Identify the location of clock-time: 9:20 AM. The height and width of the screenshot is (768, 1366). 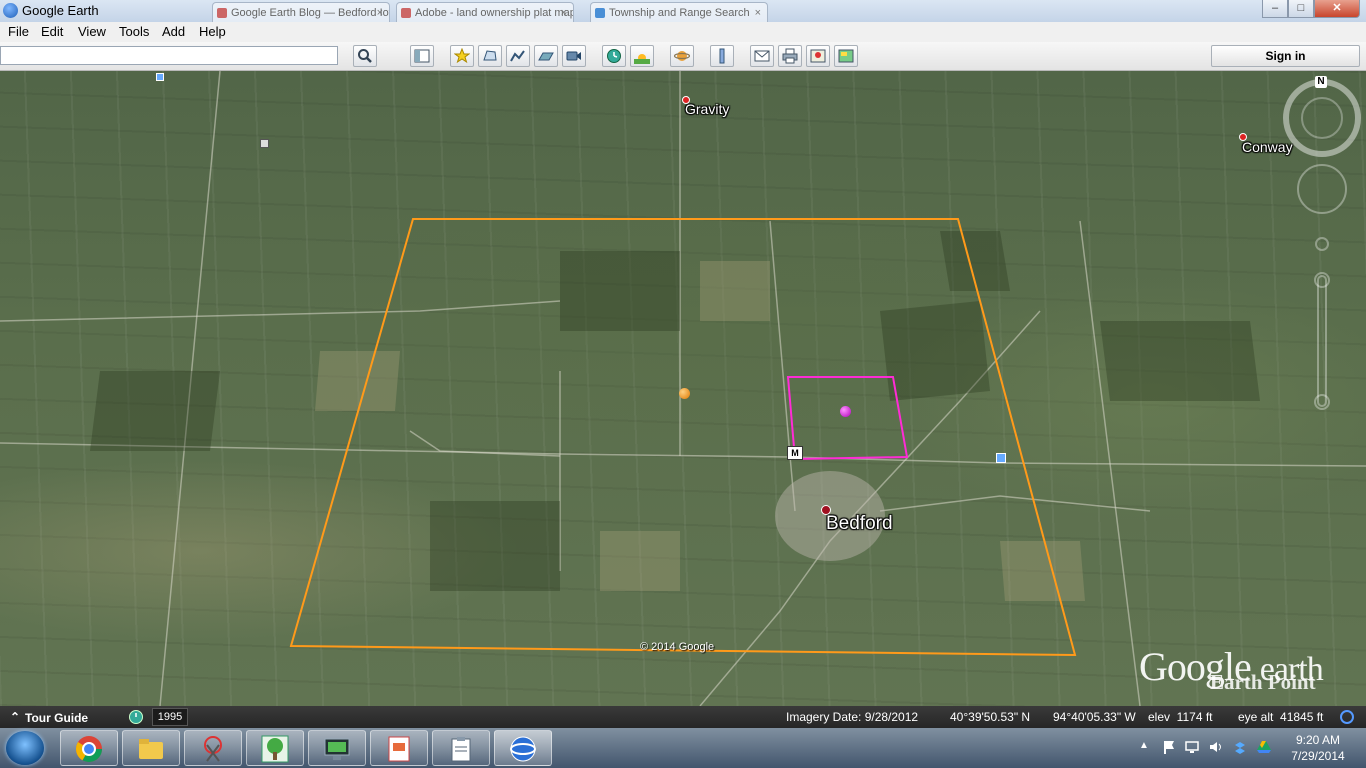
(1318, 740).